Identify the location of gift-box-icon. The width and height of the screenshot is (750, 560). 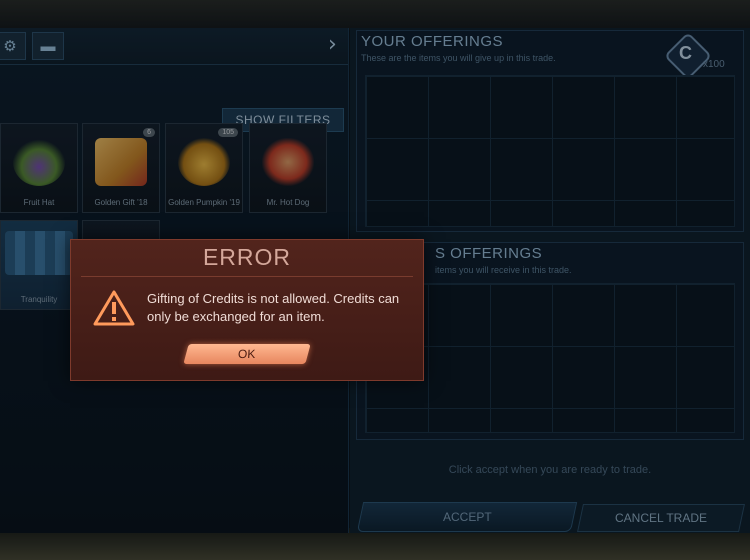
(121, 162).